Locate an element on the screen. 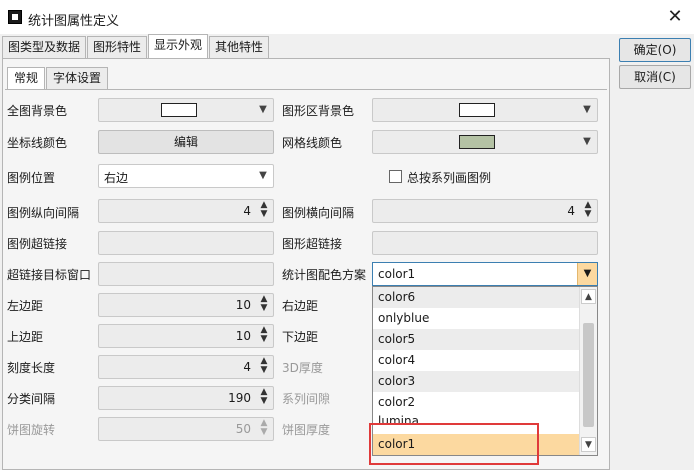 This screenshot has height=470, width=694. dropdown-scrollbar: ▲ ▼ is located at coordinates (588, 371).